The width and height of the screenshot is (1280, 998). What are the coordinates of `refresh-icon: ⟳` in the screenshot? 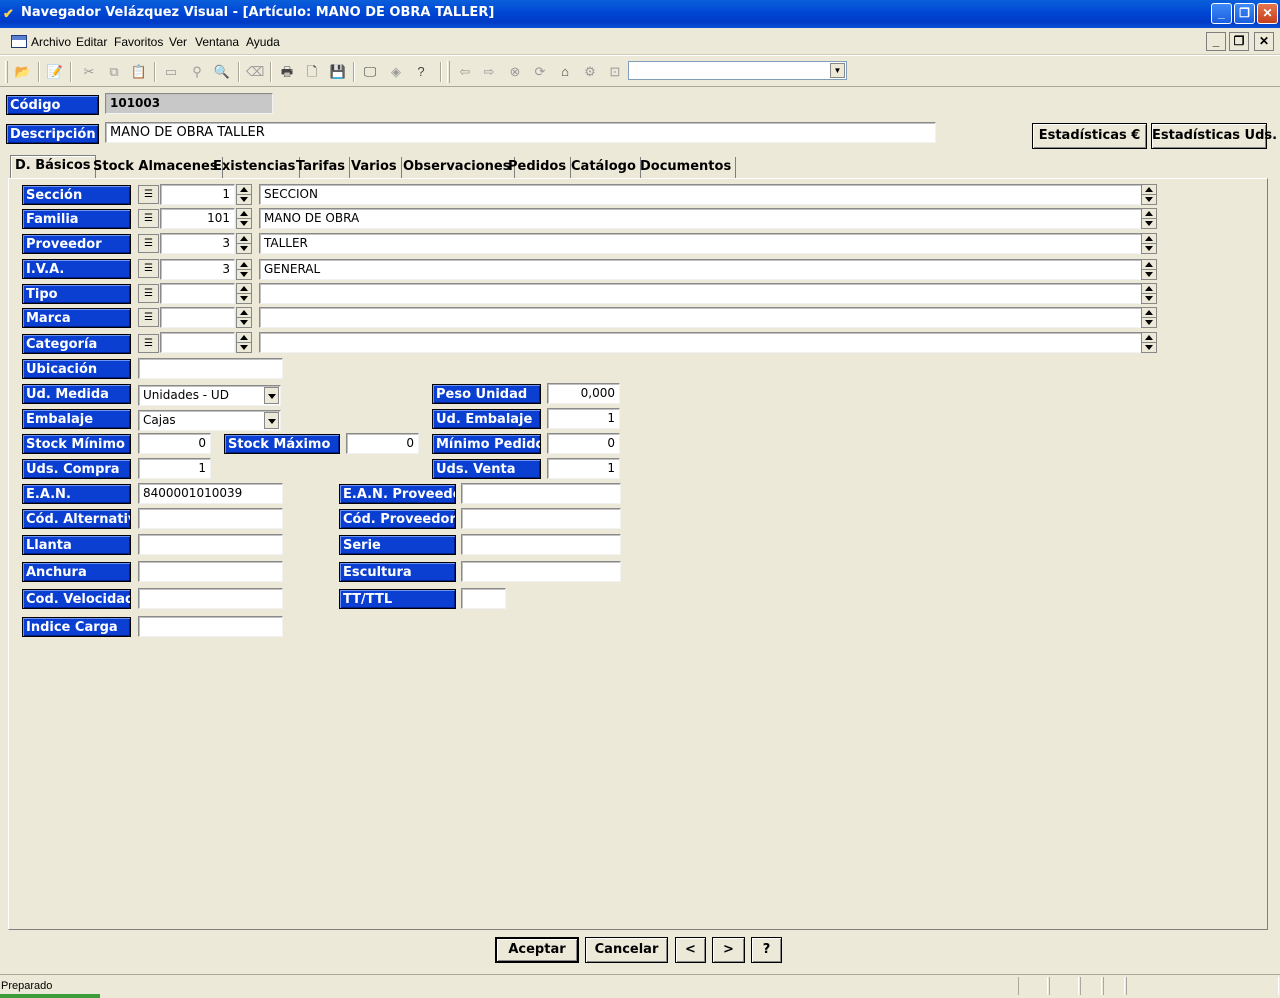 It's located at (540, 72).